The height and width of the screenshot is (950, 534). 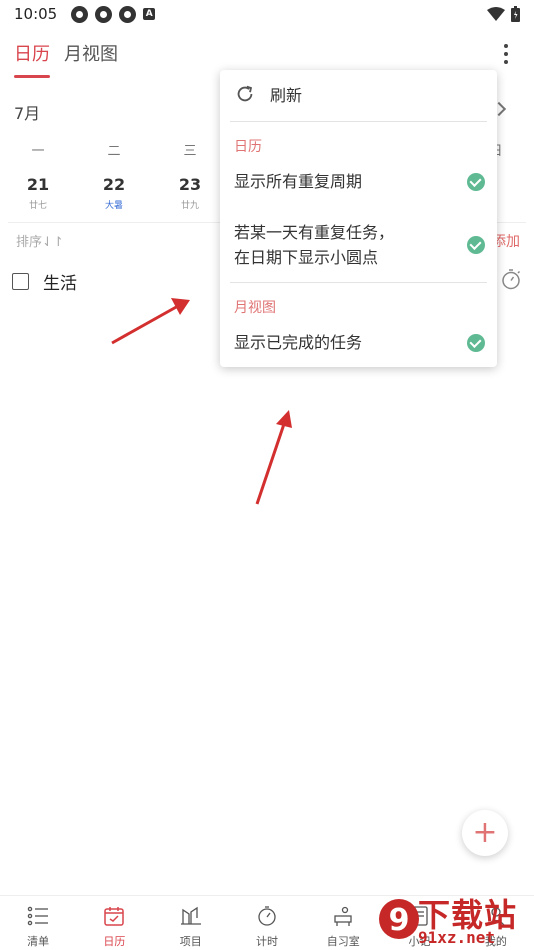 I want to click on project-icon, so click(x=190, y=915).